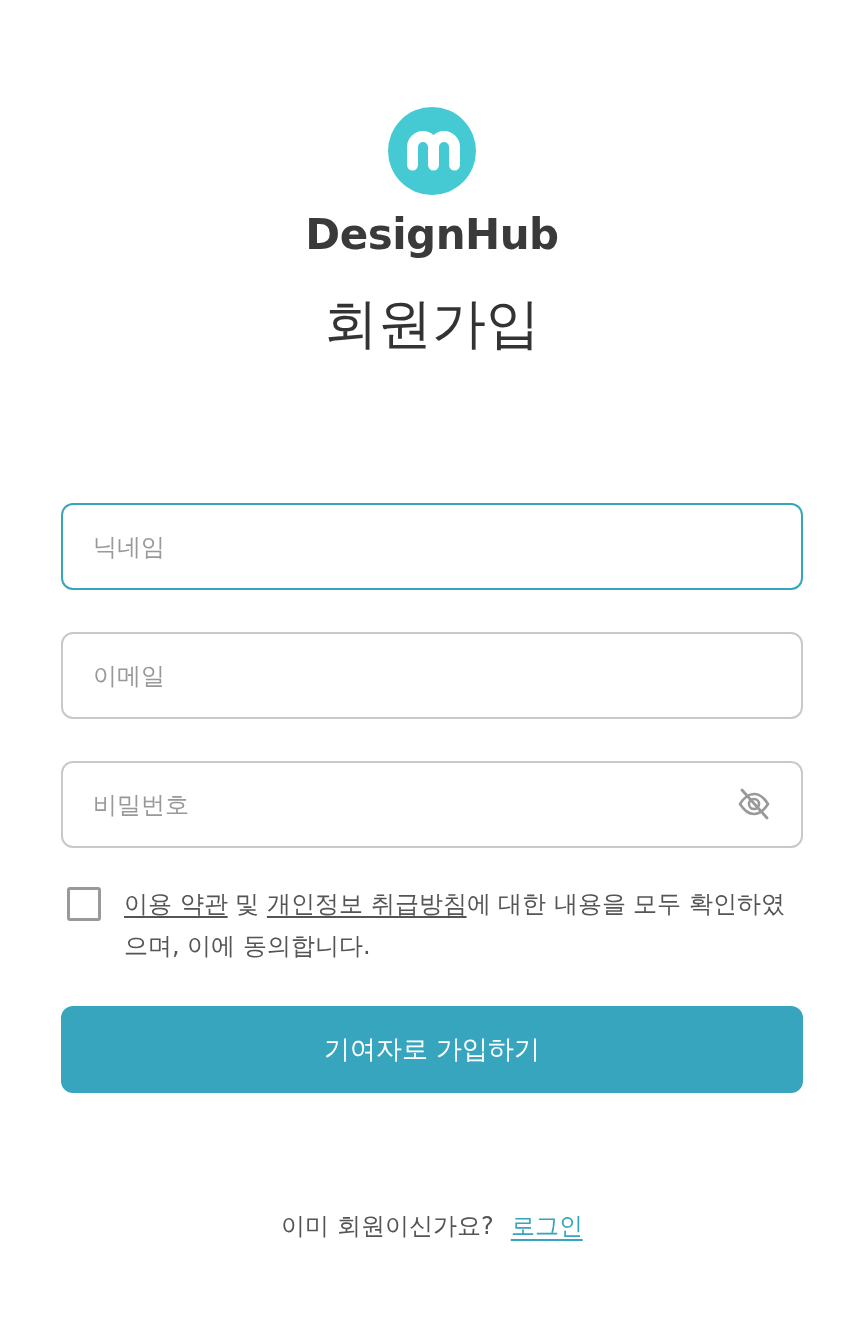 Image resolution: width=864 pixels, height=1324 pixels. What do you see at coordinates (432, 324) in the screenshot?
I see `page-title: 회원가입` at bounding box center [432, 324].